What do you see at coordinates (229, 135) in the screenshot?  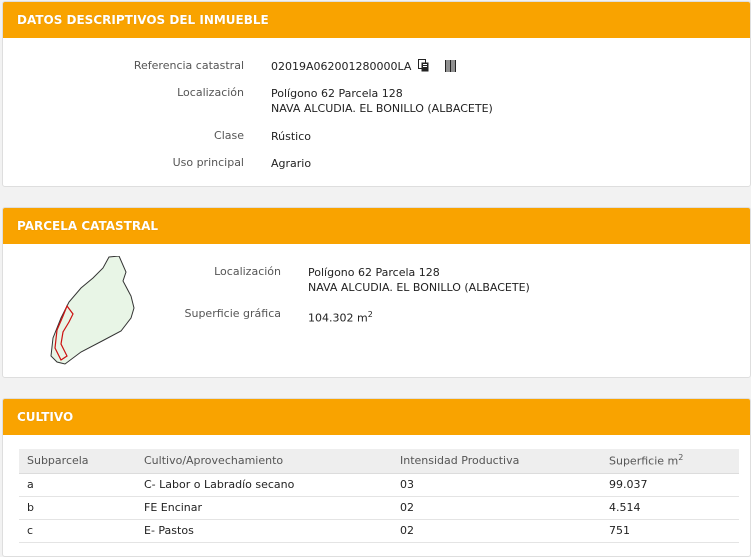 I see `clase-label: Clase` at bounding box center [229, 135].